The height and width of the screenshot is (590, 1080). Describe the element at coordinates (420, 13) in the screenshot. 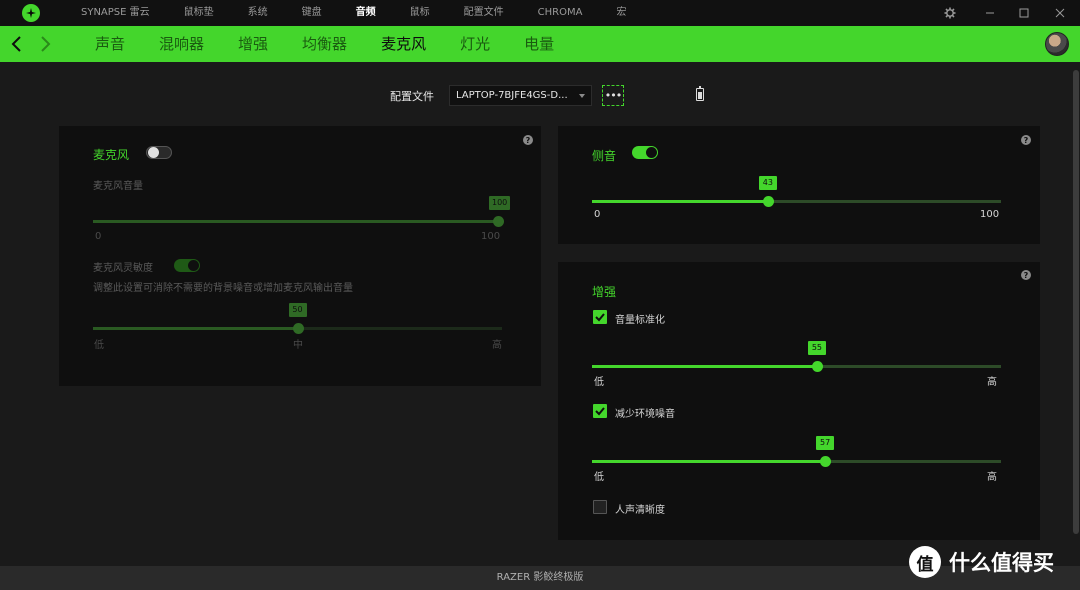

I see `top-nav-mouse: 鼠标` at that location.